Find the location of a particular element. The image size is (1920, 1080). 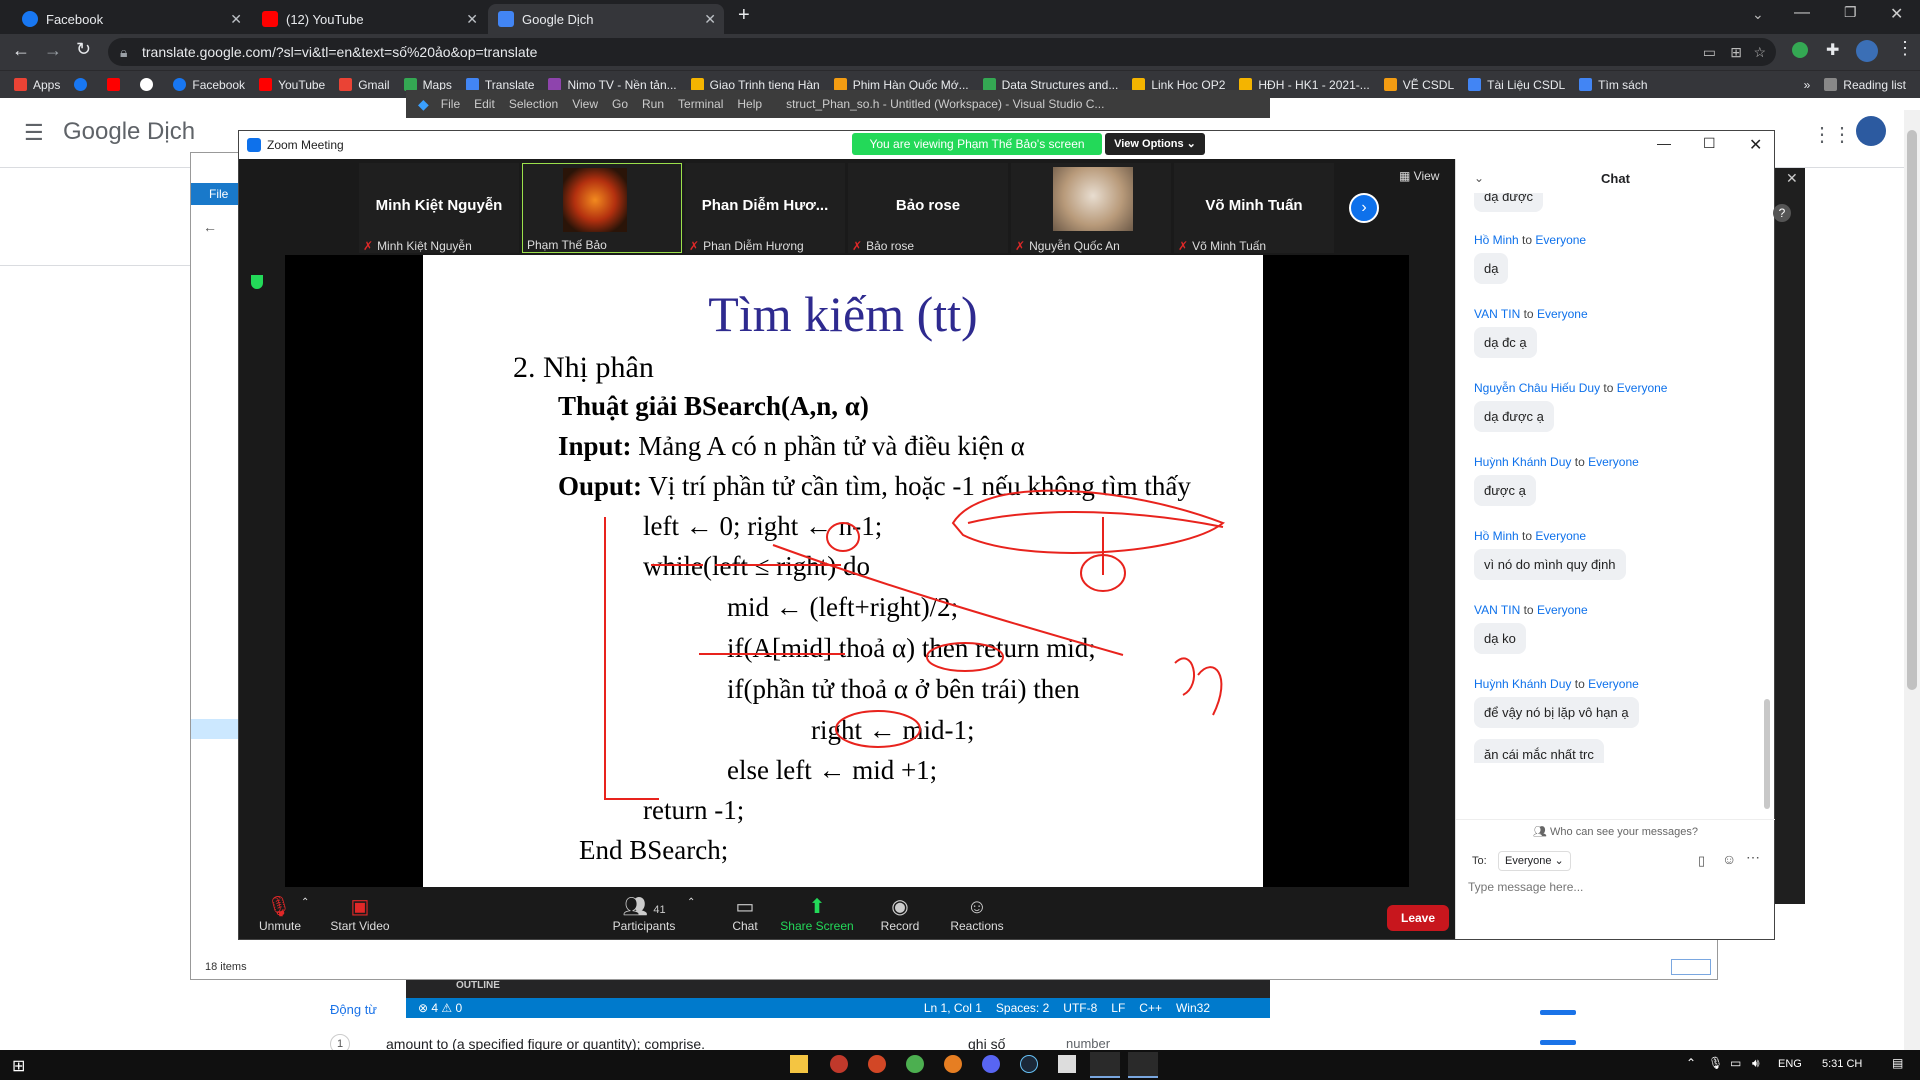

emoji-icon: ☺ is located at coordinates (1729, 859).